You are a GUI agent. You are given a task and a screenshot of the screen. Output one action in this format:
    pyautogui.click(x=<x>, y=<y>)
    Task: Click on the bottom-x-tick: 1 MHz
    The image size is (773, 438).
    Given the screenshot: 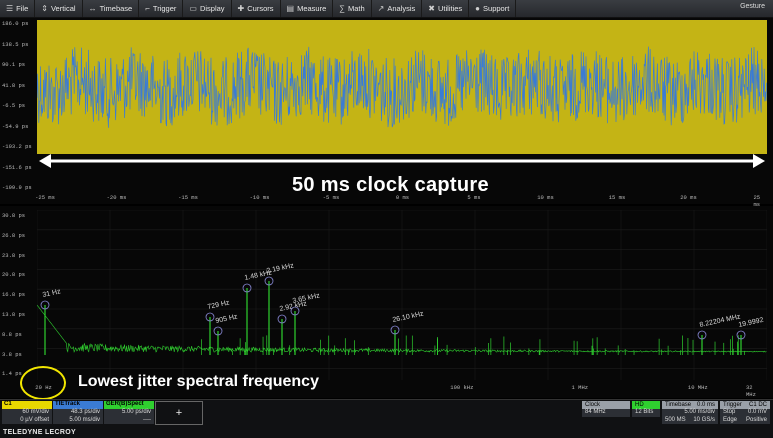 What is the action you would take?
    pyautogui.click(x=580, y=387)
    